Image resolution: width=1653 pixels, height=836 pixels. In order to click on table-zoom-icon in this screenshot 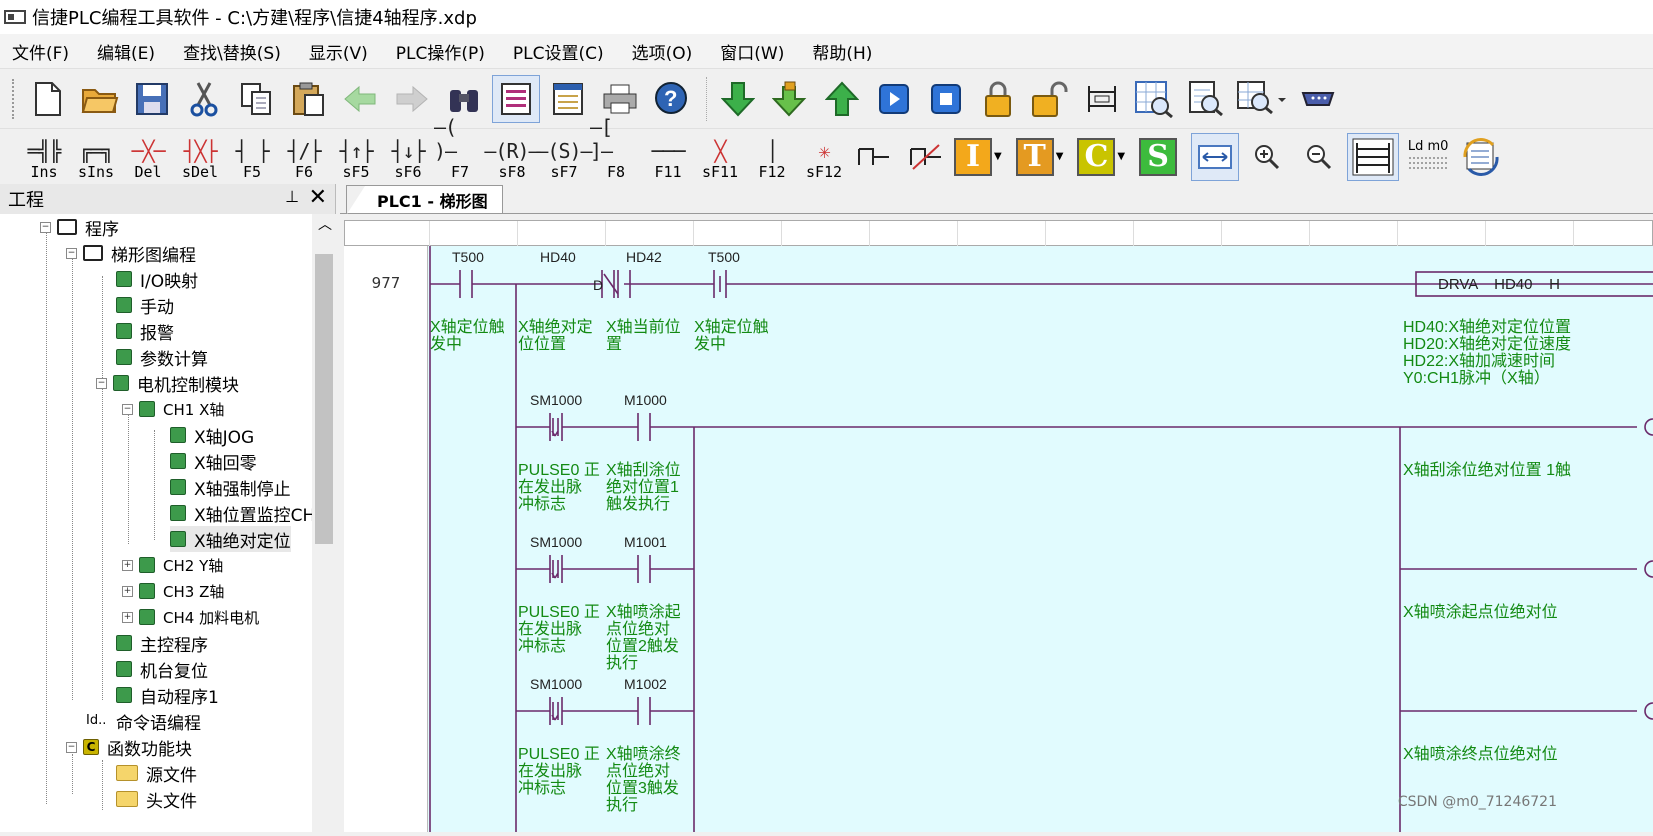, I will do `click(1154, 99)`.